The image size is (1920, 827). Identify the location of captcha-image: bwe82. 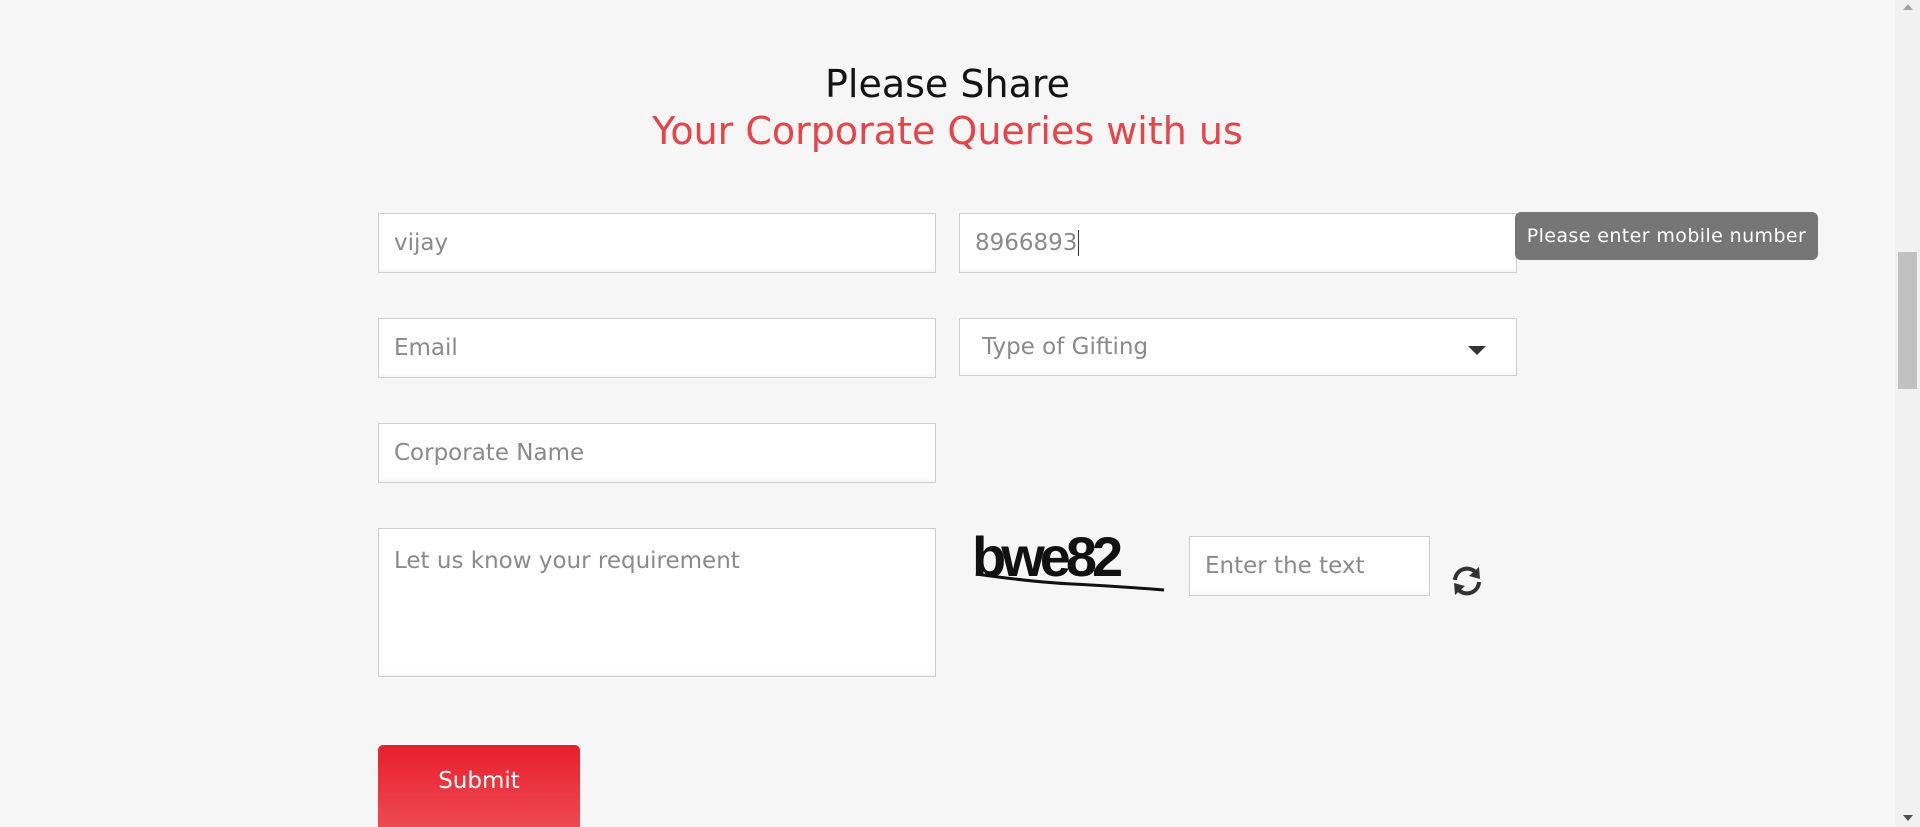
(1068, 558).